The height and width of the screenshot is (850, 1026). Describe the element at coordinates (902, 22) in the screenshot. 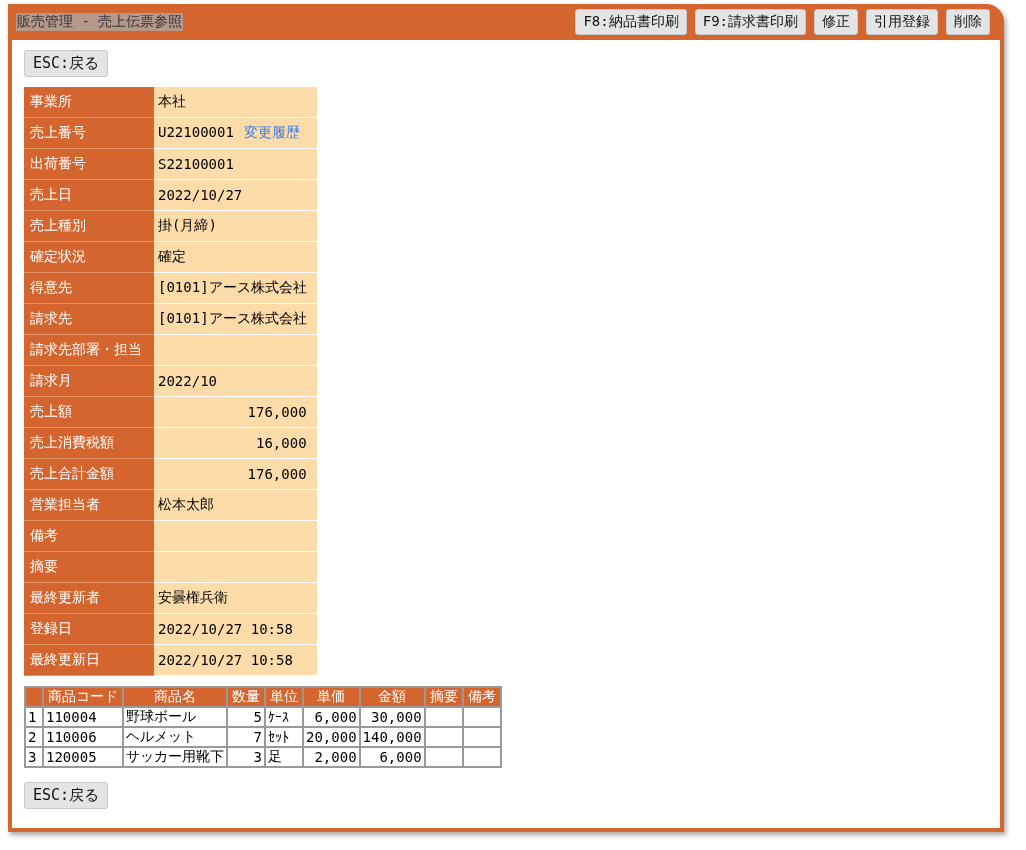

I see `toolbar-button: 引用登録` at that location.